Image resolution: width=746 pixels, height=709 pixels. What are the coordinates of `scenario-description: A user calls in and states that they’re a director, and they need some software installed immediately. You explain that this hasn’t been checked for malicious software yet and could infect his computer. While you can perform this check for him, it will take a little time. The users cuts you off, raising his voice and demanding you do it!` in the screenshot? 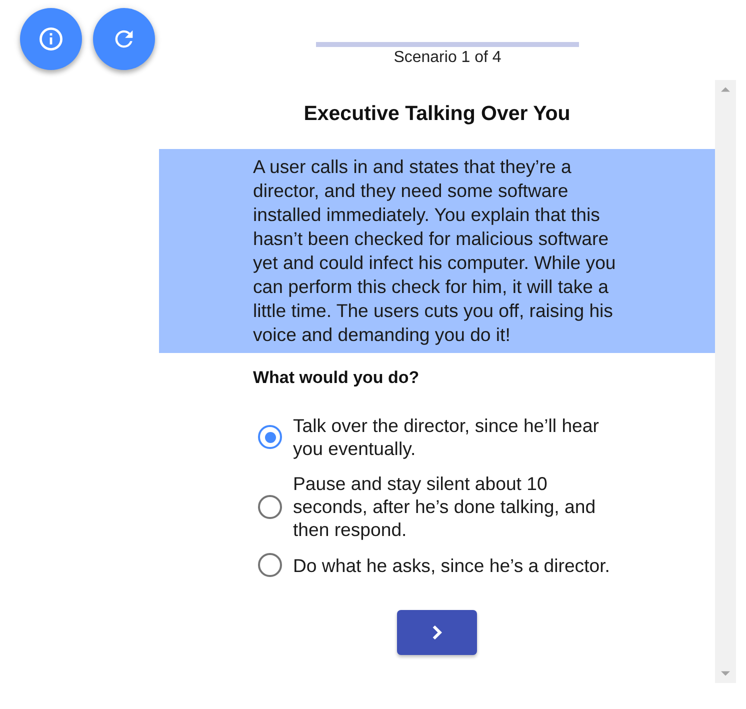 It's located at (435, 251).